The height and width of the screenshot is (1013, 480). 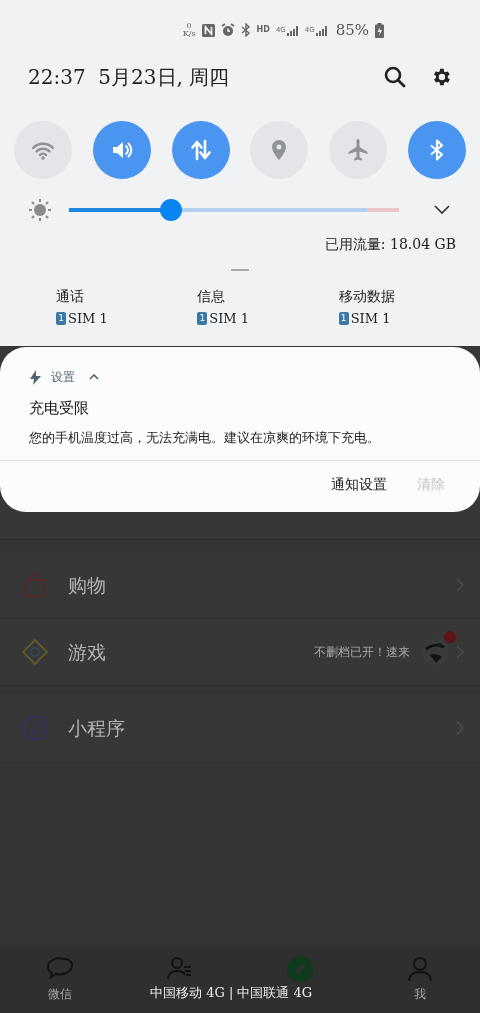 I want to click on sim-setting-label: 信息, so click(x=212, y=296).